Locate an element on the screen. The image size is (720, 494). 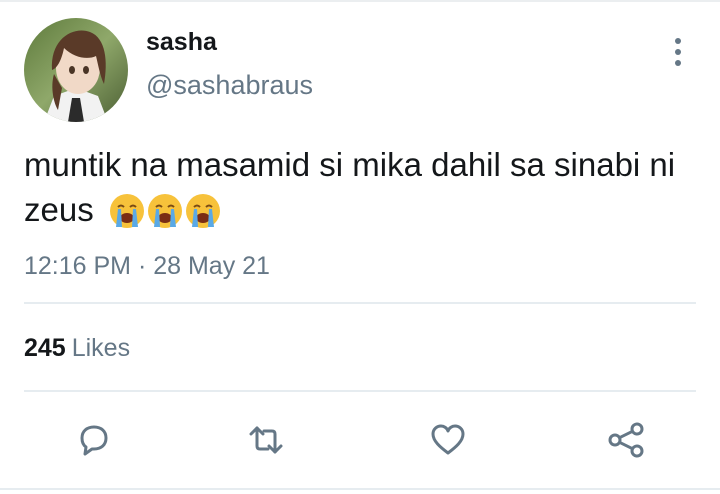
likes-label: Likes is located at coordinates (101, 348).